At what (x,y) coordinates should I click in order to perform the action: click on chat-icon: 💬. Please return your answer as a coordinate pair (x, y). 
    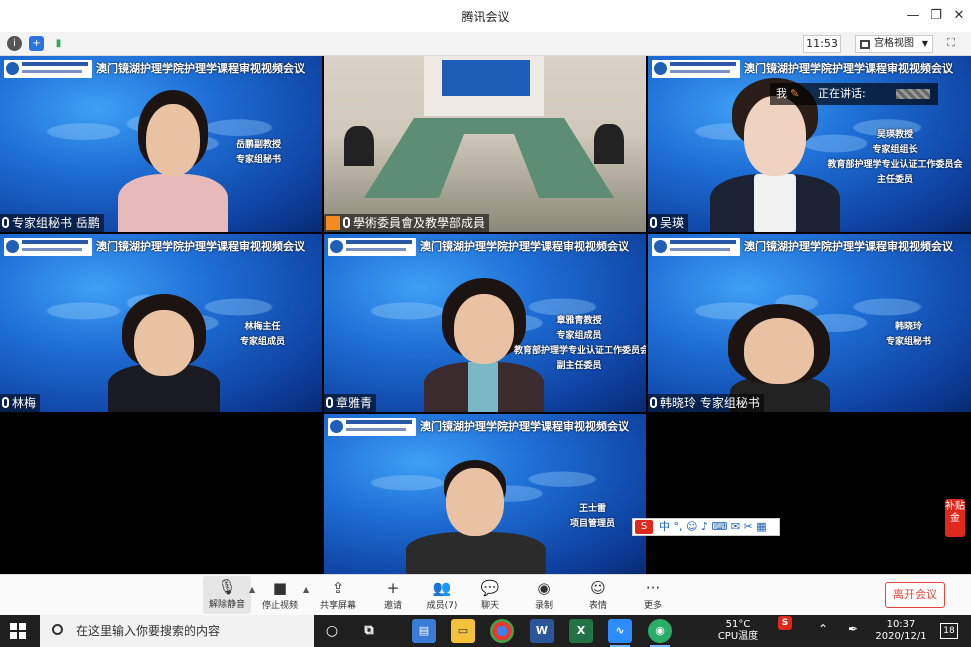
    Looking at the image, I should click on (490, 588).